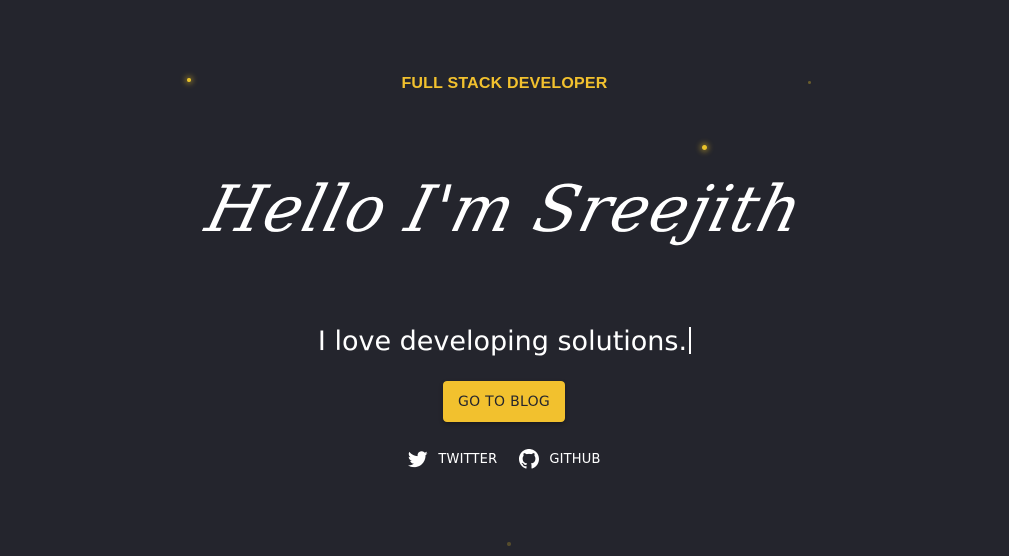  I want to click on twitter-label: TWITTER, so click(468, 459).